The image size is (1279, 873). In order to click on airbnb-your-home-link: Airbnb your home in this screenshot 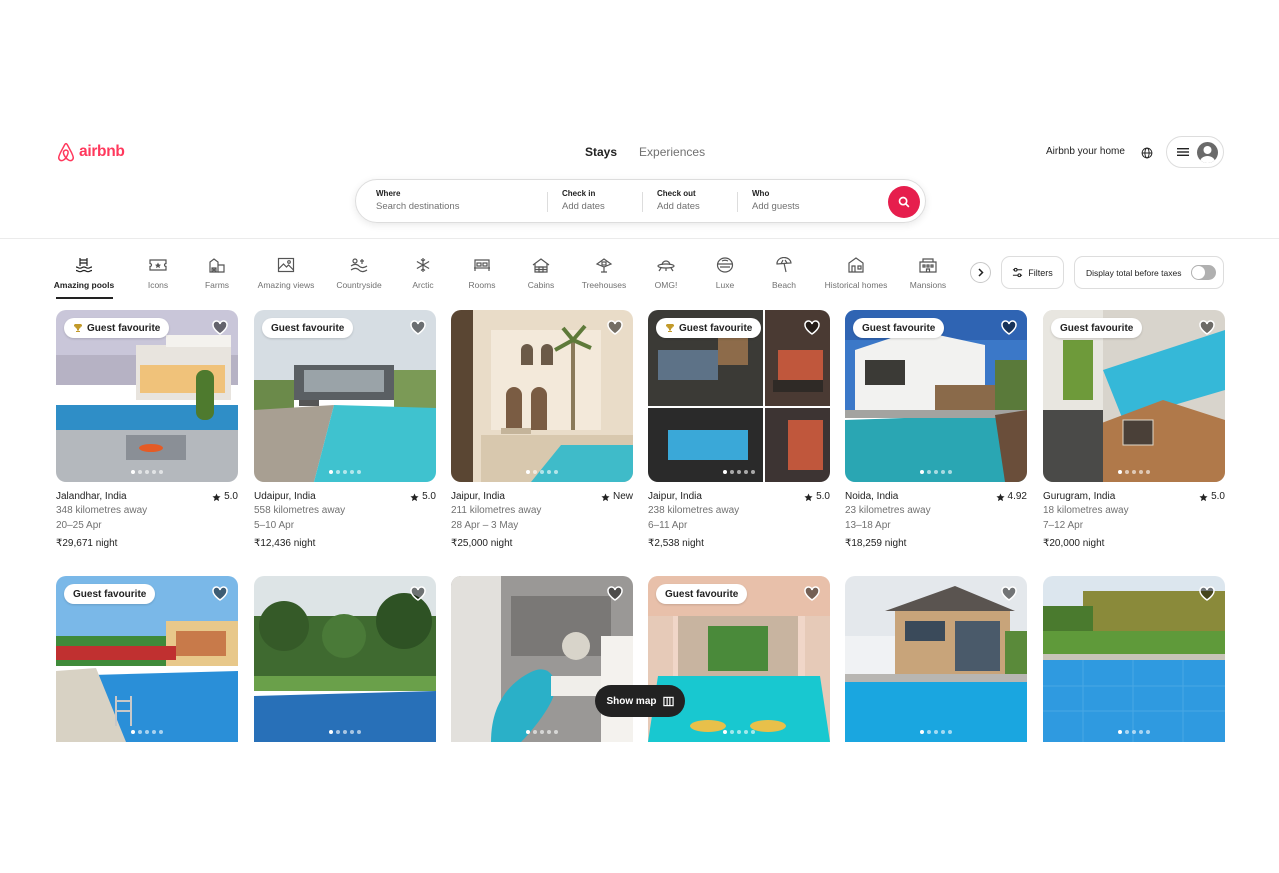, I will do `click(1085, 151)`.